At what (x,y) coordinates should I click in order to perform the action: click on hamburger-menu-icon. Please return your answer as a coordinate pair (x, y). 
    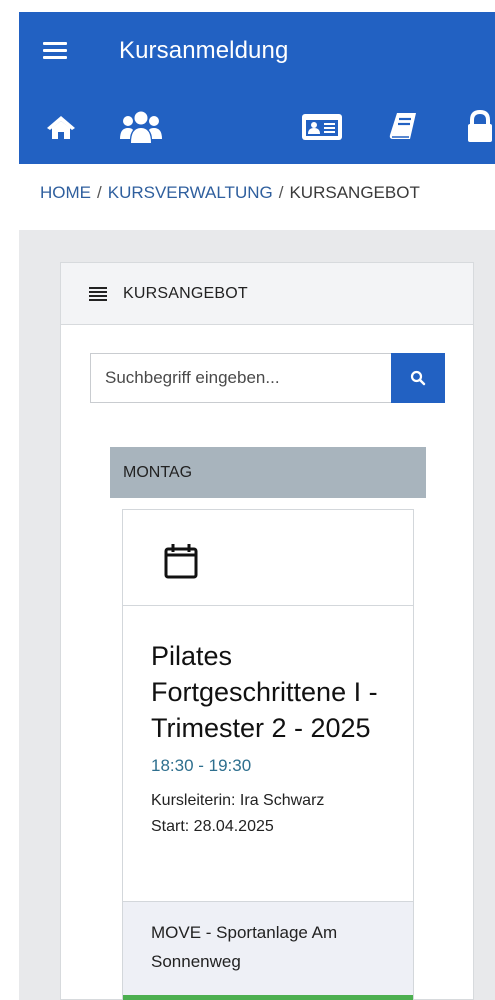
    Looking at the image, I should click on (55, 51).